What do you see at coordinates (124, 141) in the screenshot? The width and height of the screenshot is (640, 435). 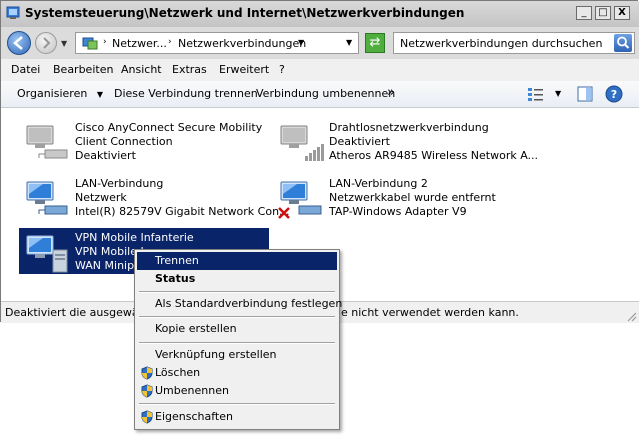 I see `connection-status: Client Connection` at bounding box center [124, 141].